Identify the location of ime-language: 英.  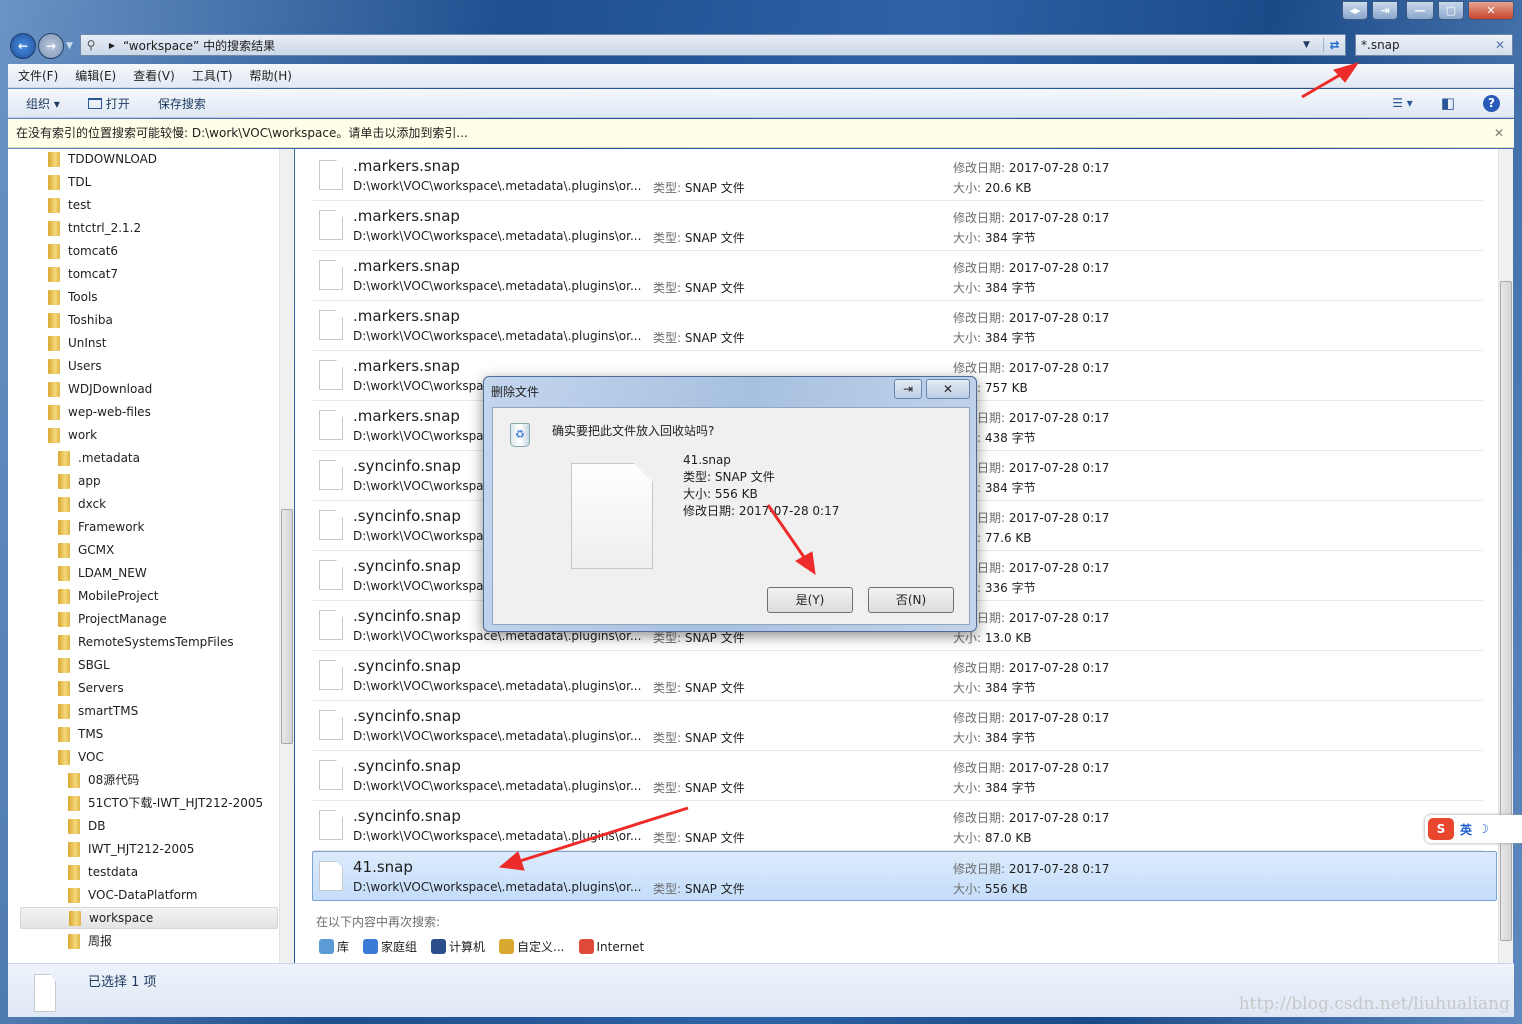
(1466, 829).